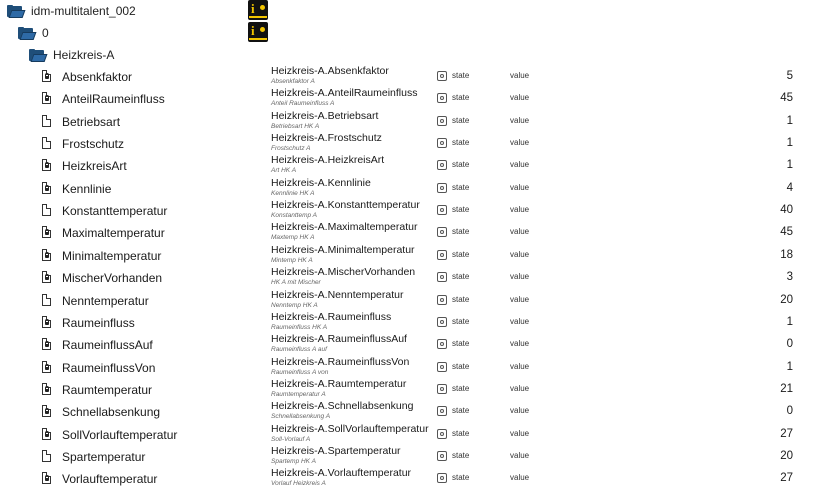 The height and width of the screenshot is (495, 813). I want to click on state-value: 18, so click(786, 255).